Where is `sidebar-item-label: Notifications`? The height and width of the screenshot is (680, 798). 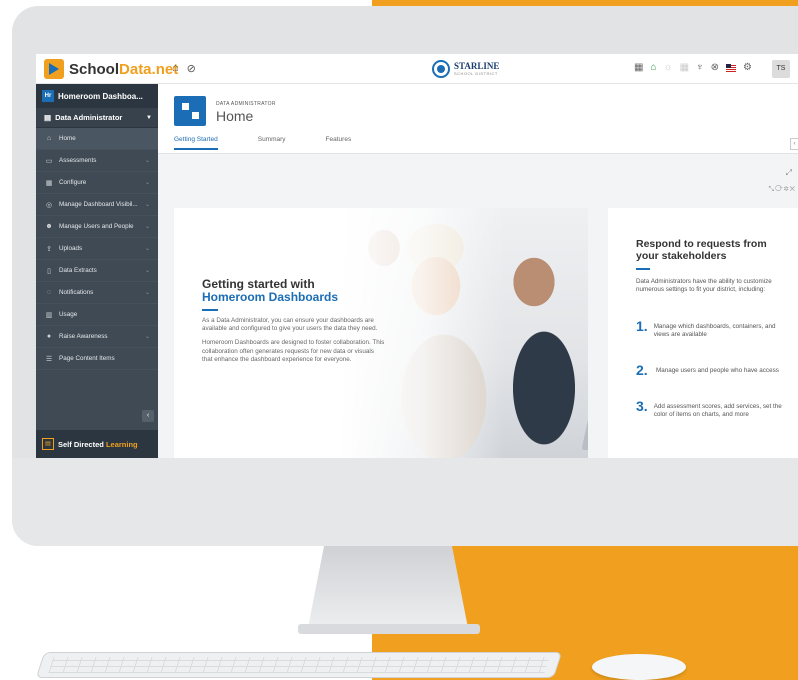
sidebar-item-label: Notifications is located at coordinates (76, 292).